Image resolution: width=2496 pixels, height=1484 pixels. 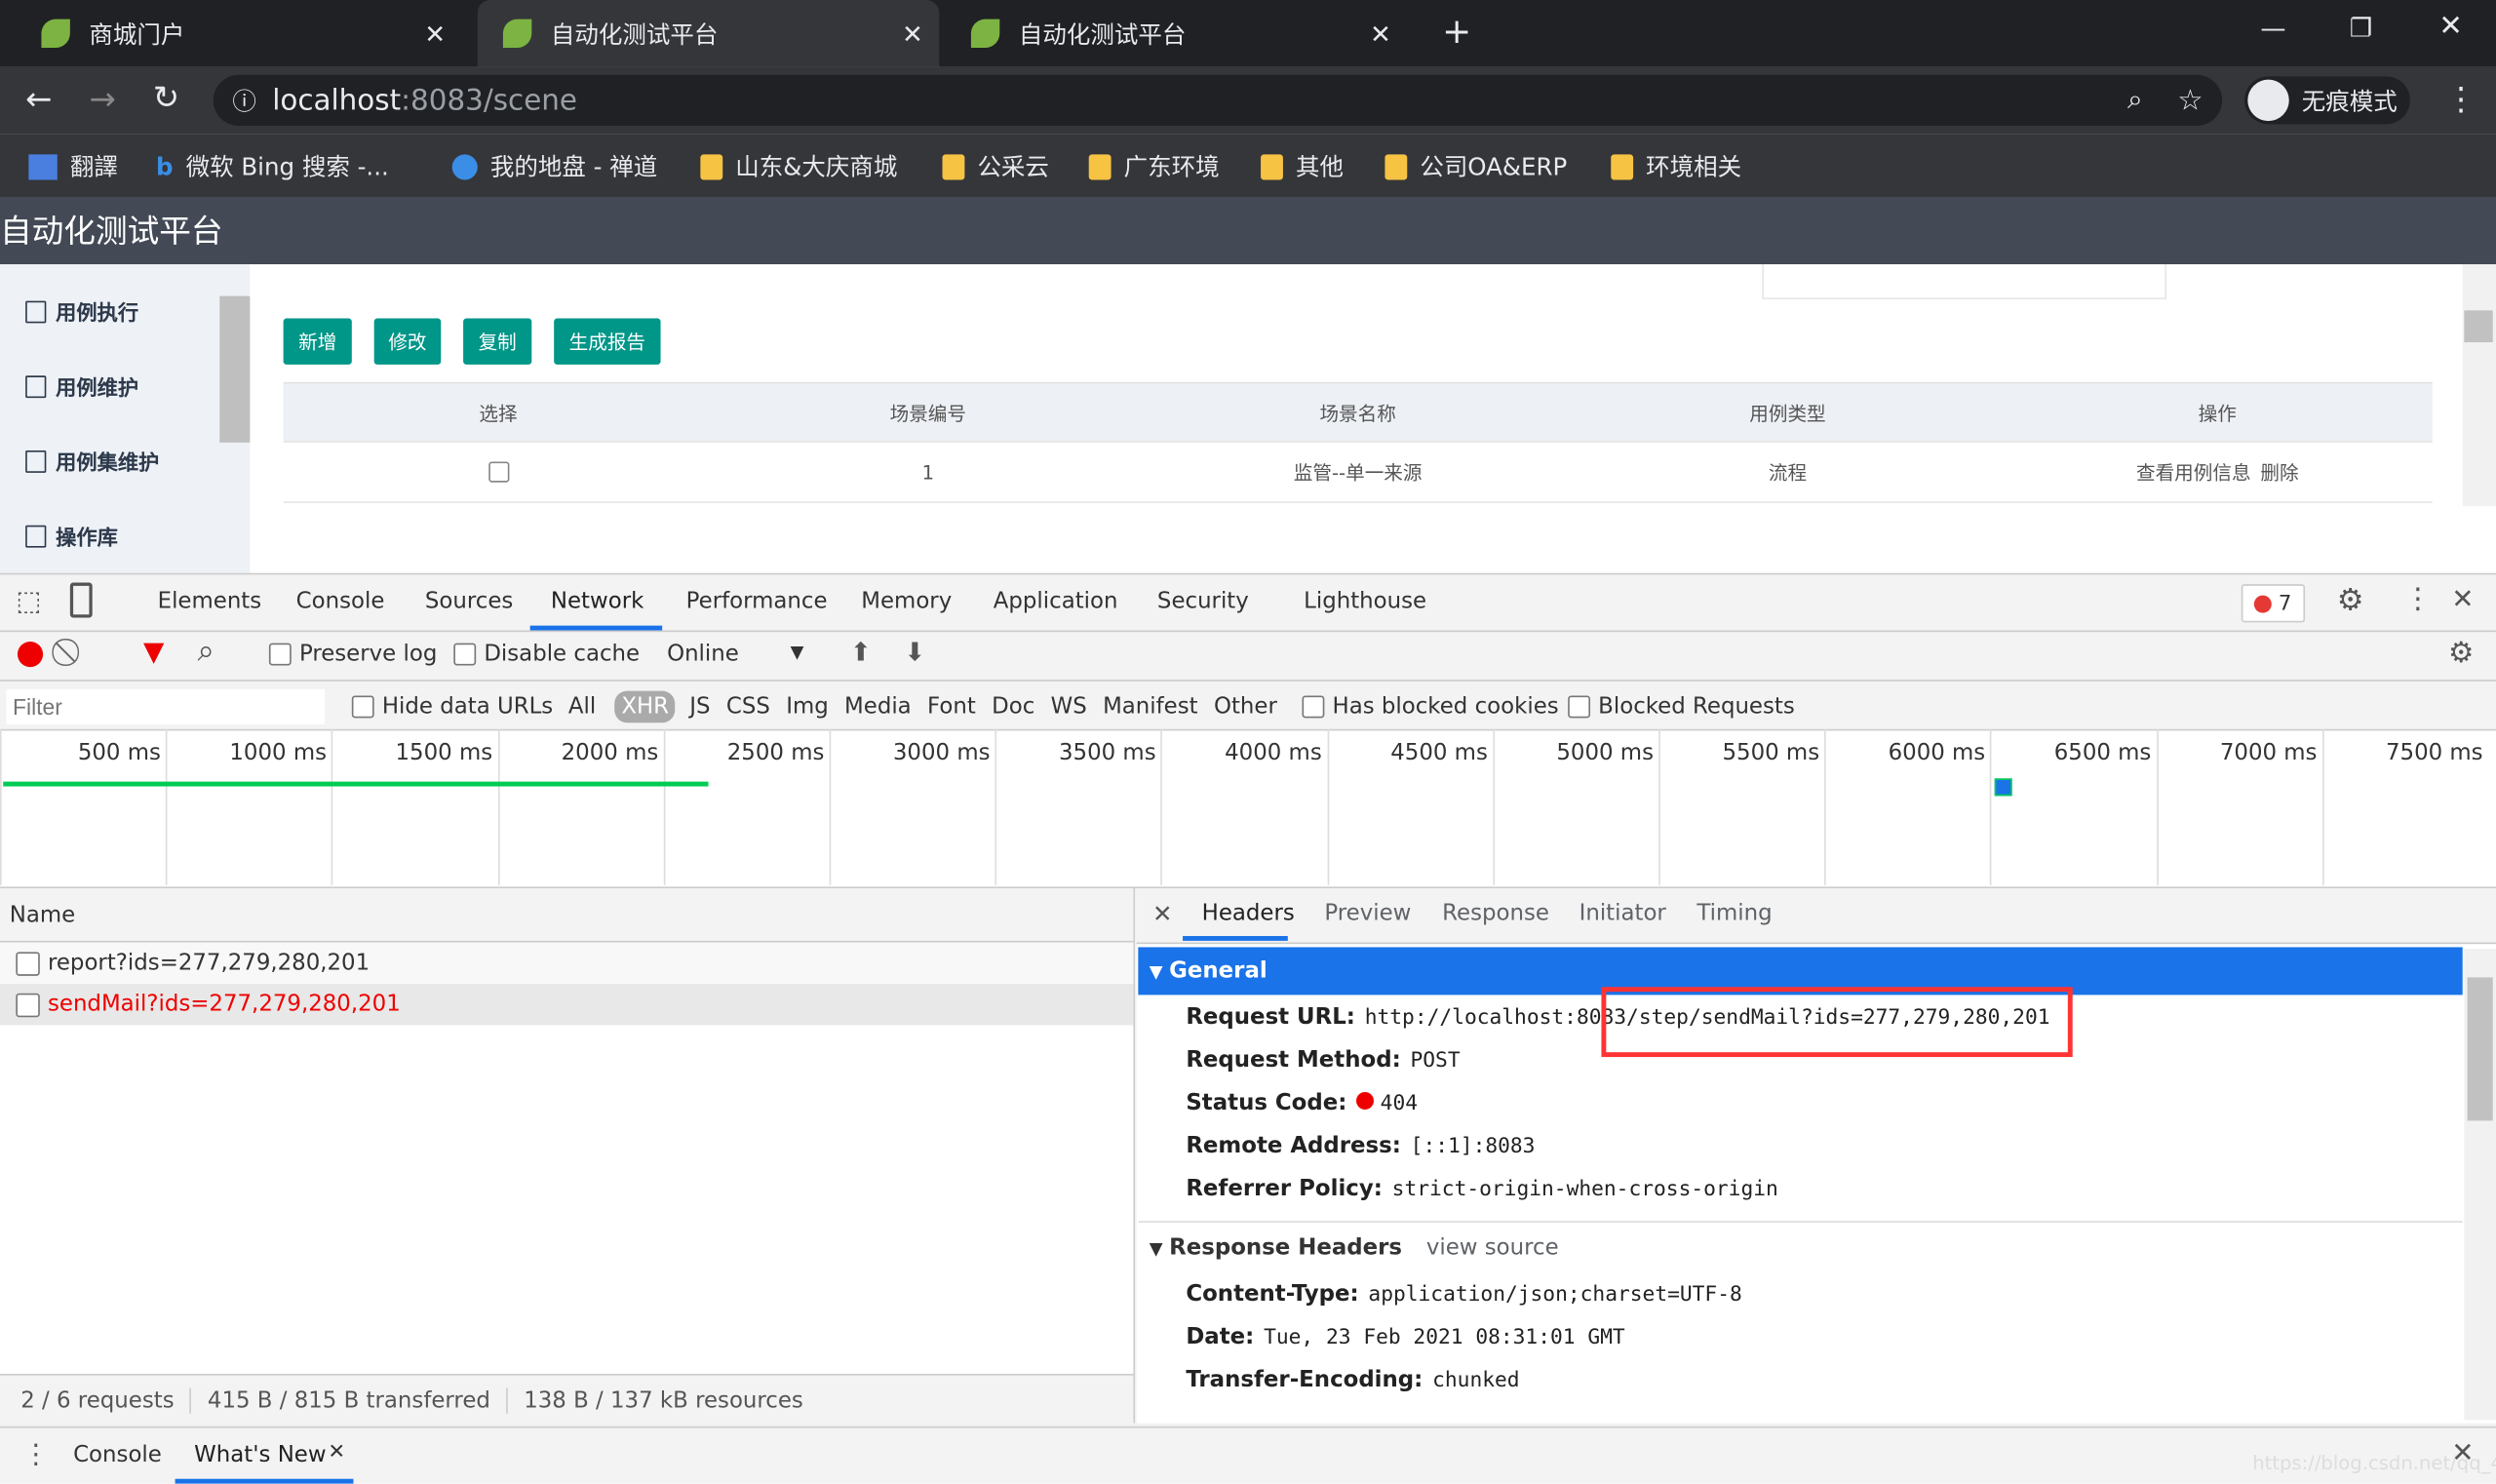 I want to click on filter-css: CSS, so click(x=748, y=708).